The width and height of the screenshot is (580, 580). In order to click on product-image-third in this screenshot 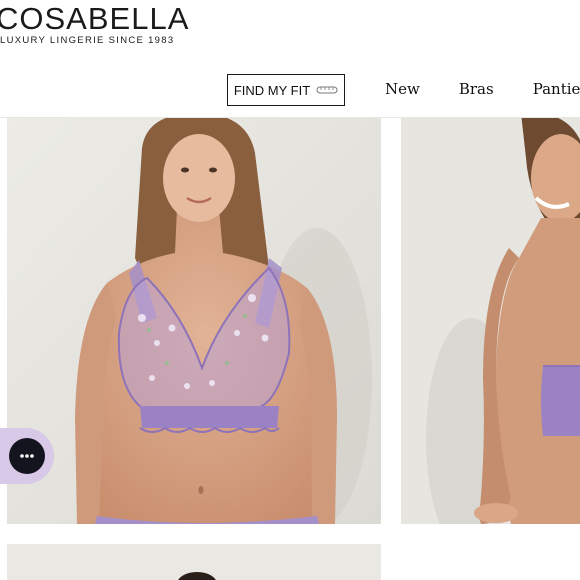, I will do `click(194, 562)`.